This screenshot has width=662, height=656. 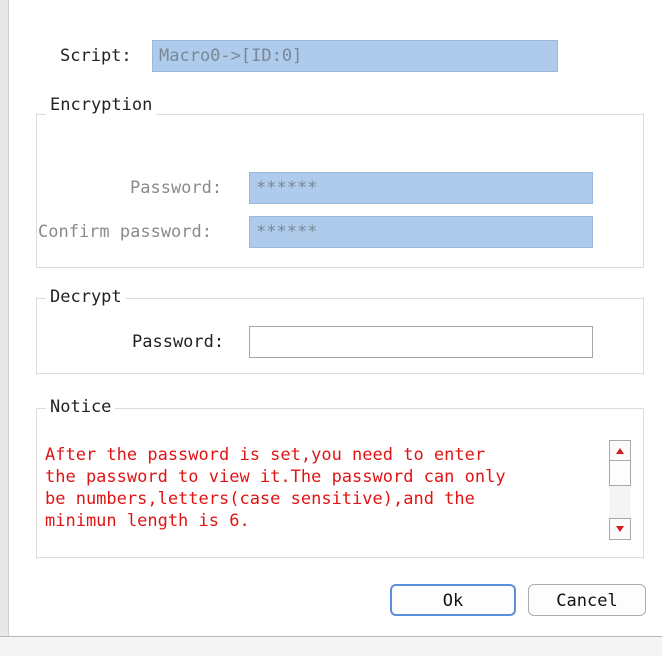 What do you see at coordinates (453, 600) in the screenshot?
I see `ok-button: Ok` at bounding box center [453, 600].